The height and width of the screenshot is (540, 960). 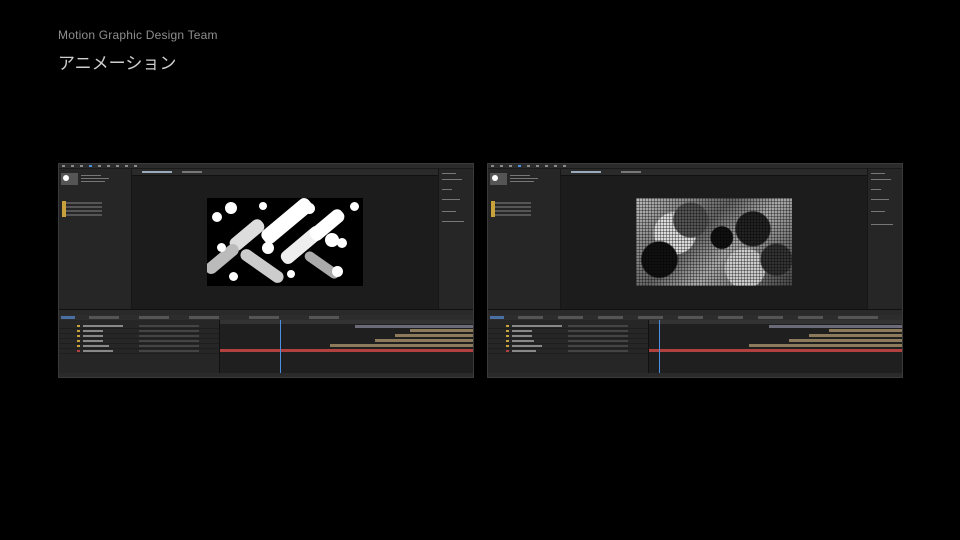 I want to click on slide-title: アニメーション, so click(x=117, y=64).